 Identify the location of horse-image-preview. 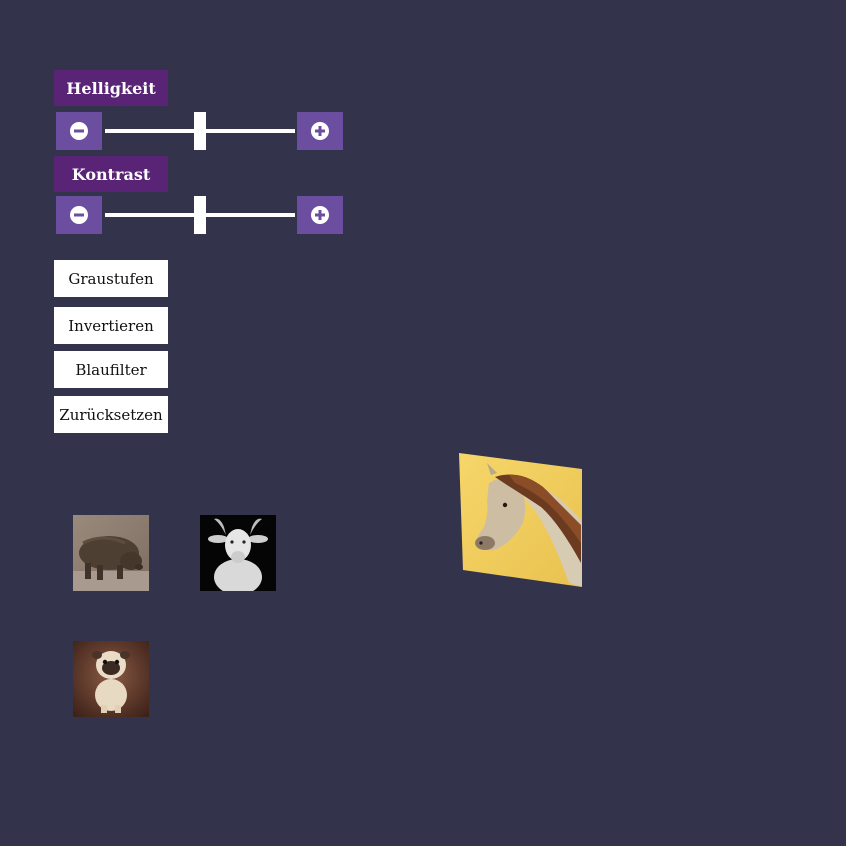
(521, 520).